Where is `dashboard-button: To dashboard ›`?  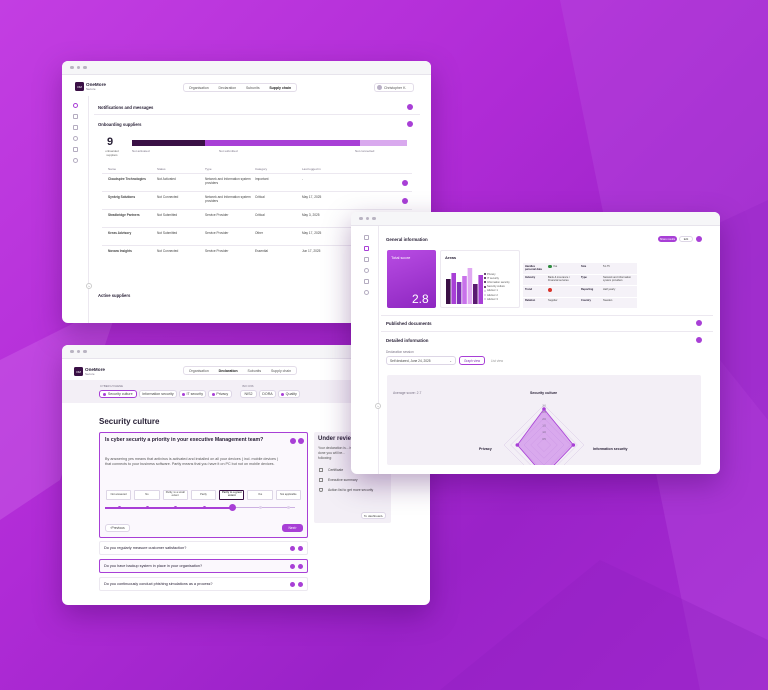
dashboard-button: To dashboard › is located at coordinates (373, 515).